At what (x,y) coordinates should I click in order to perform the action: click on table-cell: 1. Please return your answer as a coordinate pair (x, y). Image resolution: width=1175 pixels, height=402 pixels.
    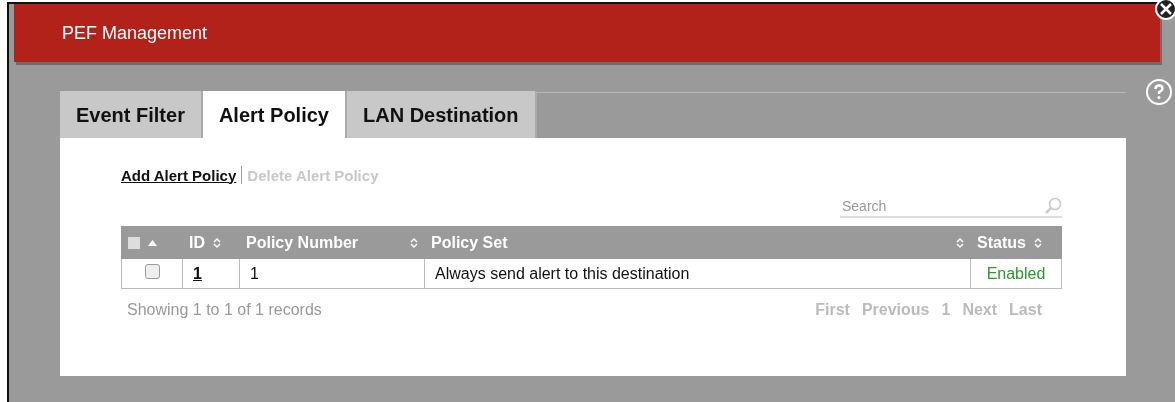
    Looking at the image, I should click on (254, 273).